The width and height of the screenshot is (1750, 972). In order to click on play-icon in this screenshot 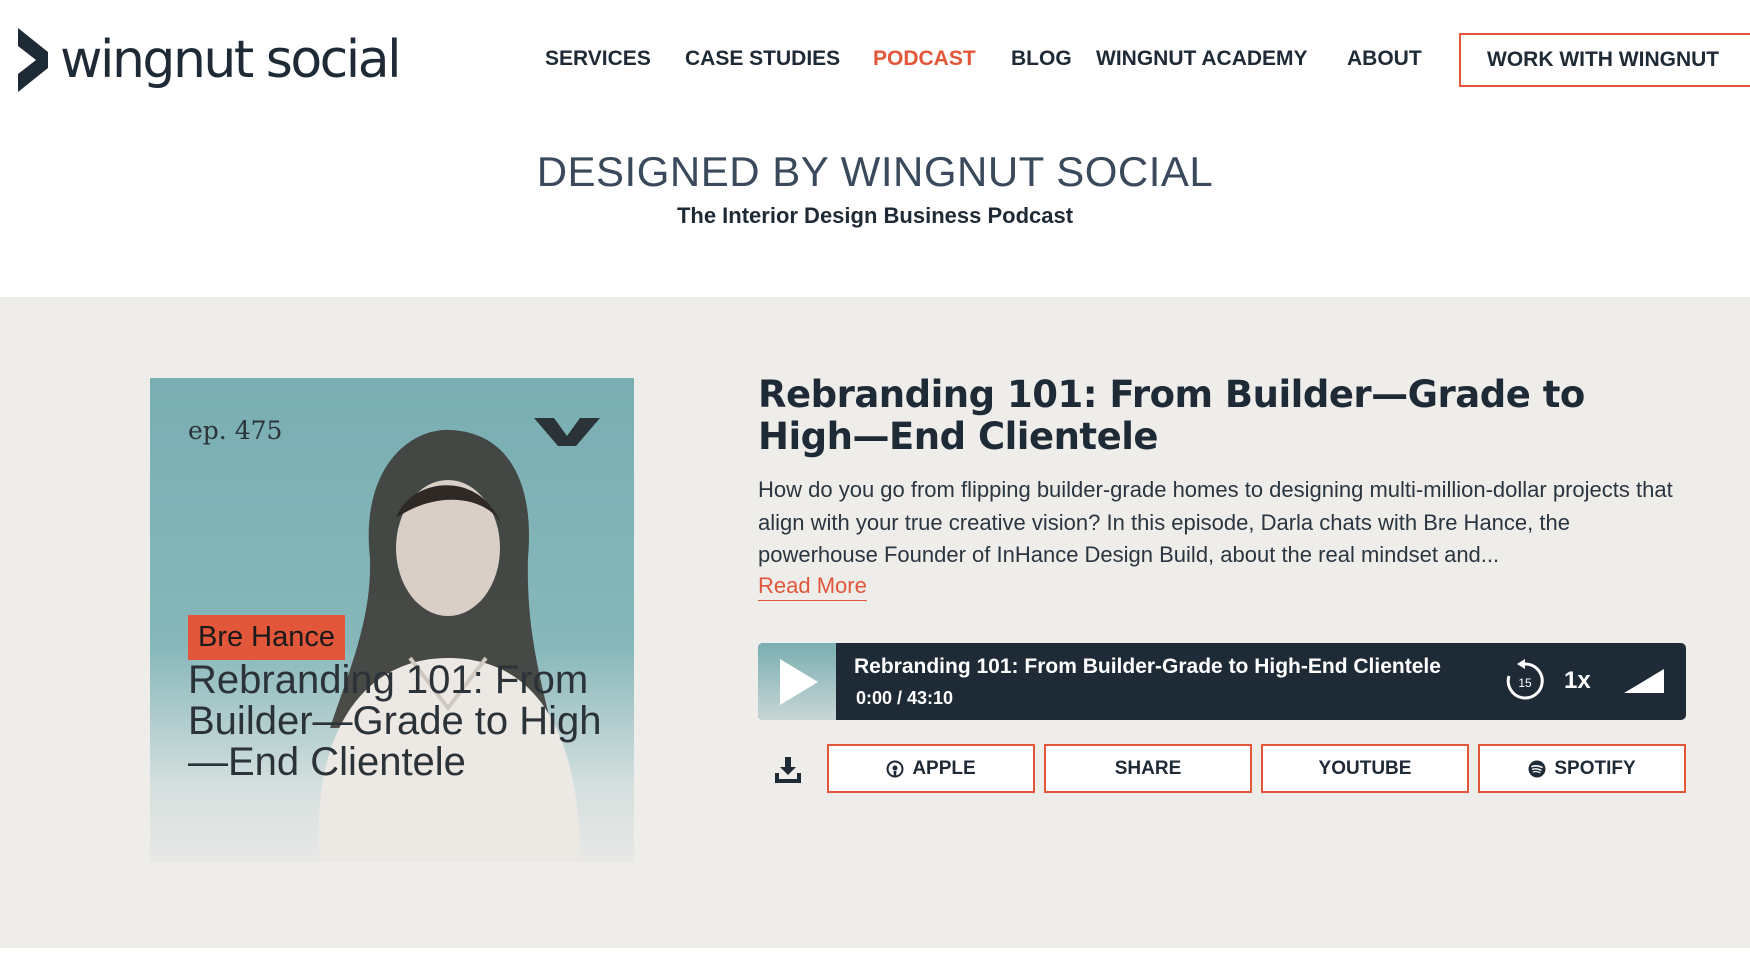, I will do `click(799, 682)`.